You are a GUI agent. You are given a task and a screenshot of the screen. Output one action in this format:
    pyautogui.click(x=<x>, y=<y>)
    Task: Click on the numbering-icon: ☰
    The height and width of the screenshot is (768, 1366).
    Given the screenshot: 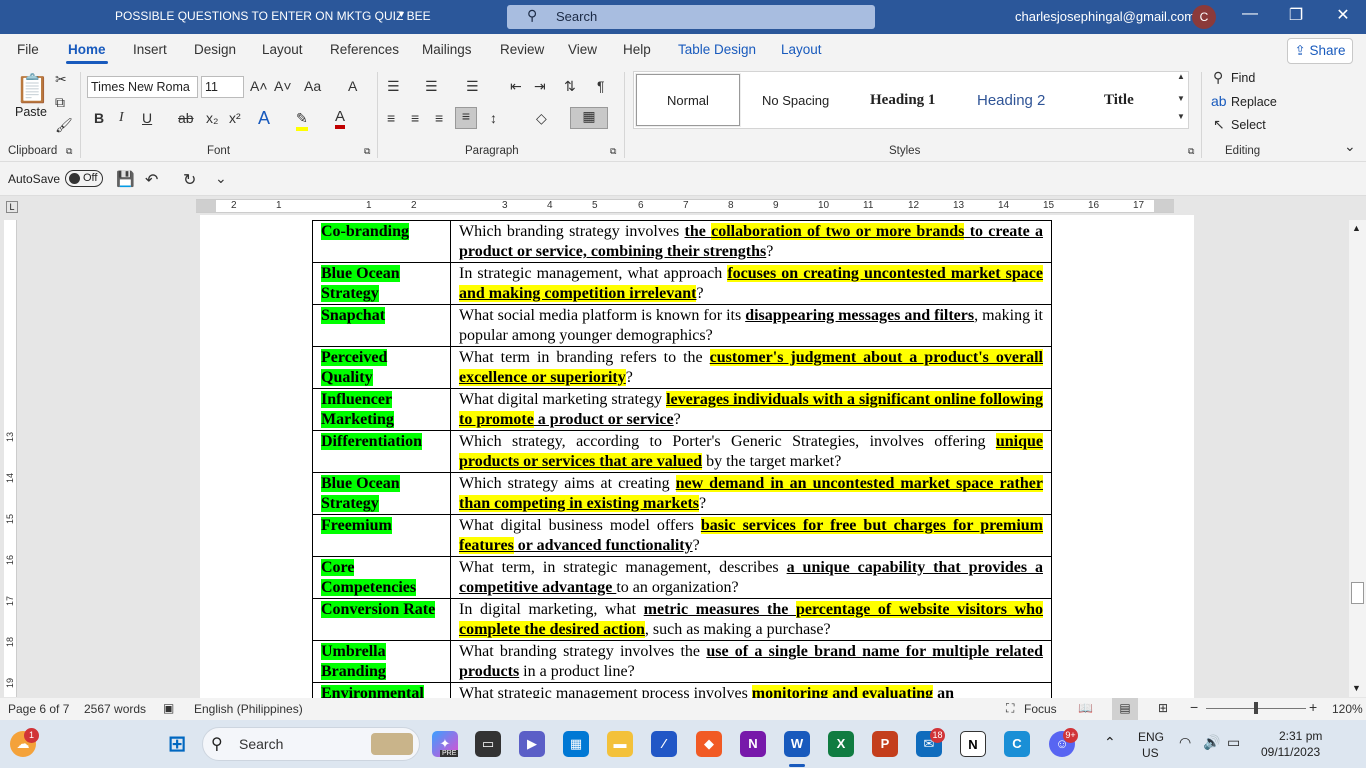 What is the action you would take?
    pyautogui.click(x=431, y=86)
    